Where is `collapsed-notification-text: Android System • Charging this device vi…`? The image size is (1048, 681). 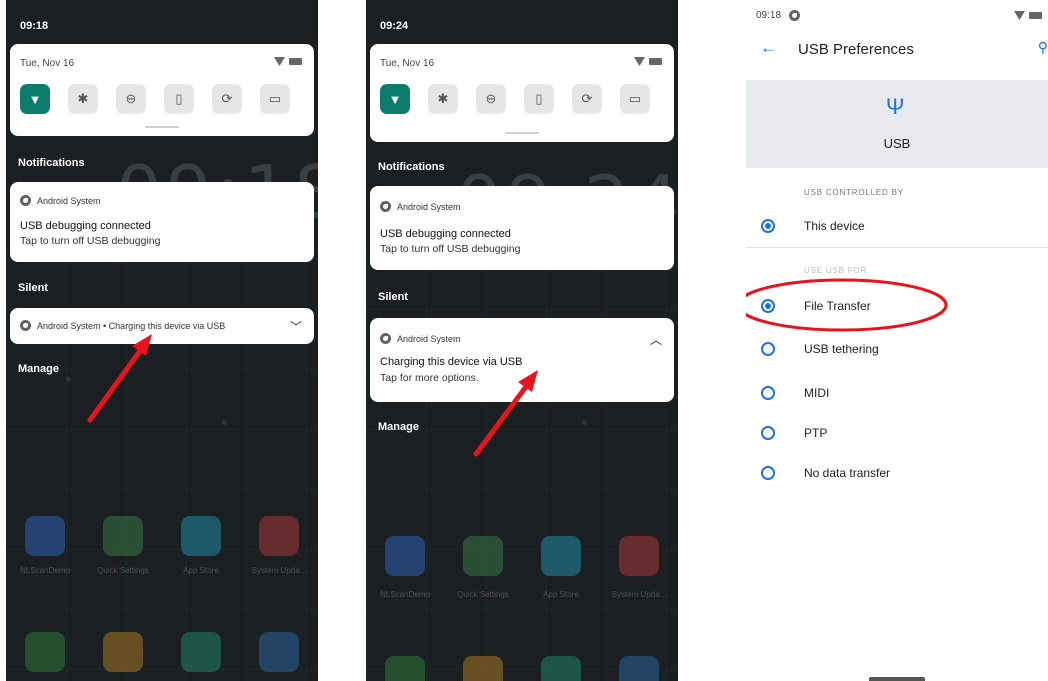 collapsed-notification-text: Android System • Charging this device vi… is located at coordinates (131, 325).